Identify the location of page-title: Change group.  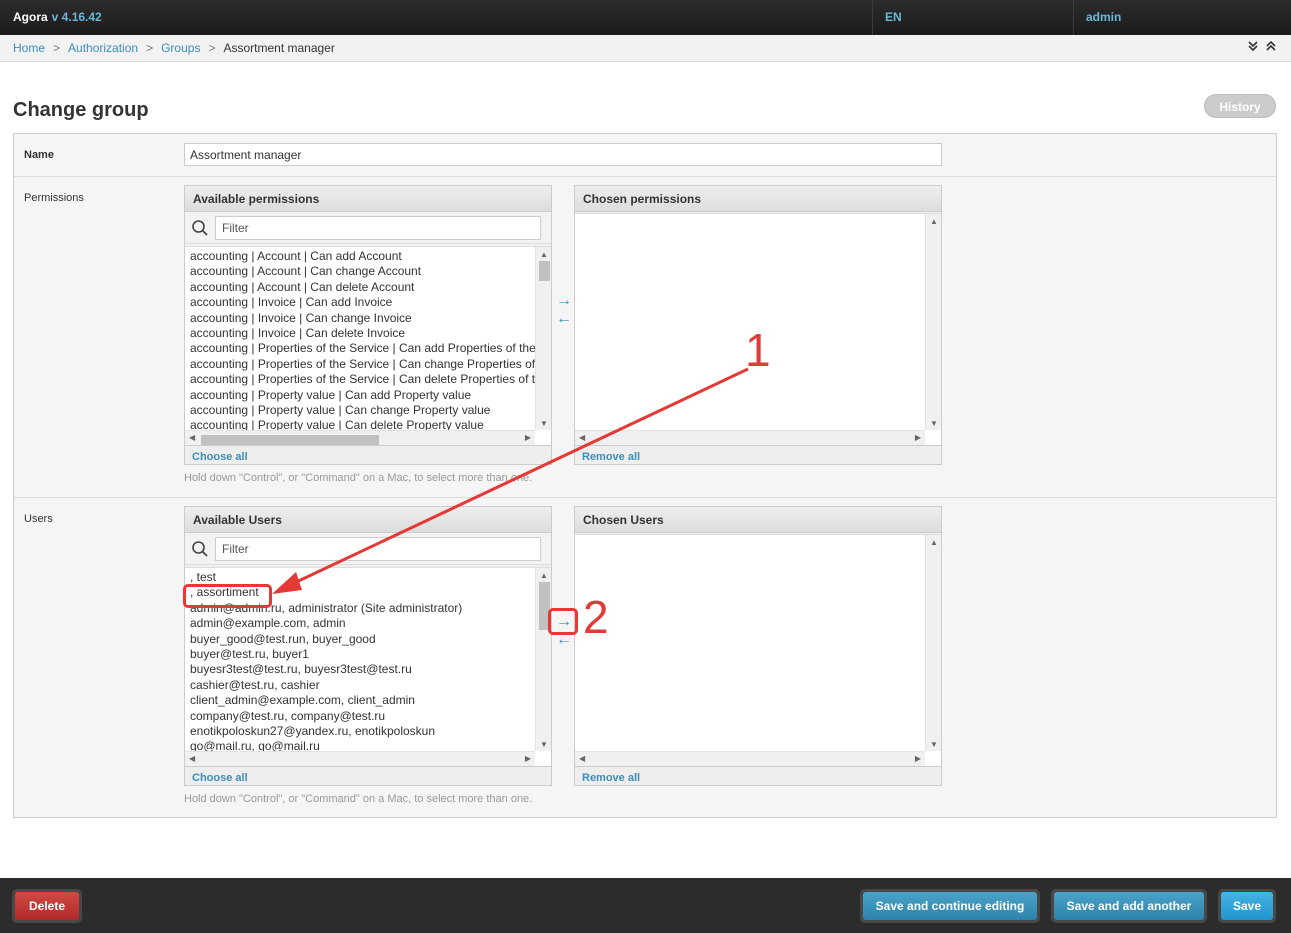
(81, 110).